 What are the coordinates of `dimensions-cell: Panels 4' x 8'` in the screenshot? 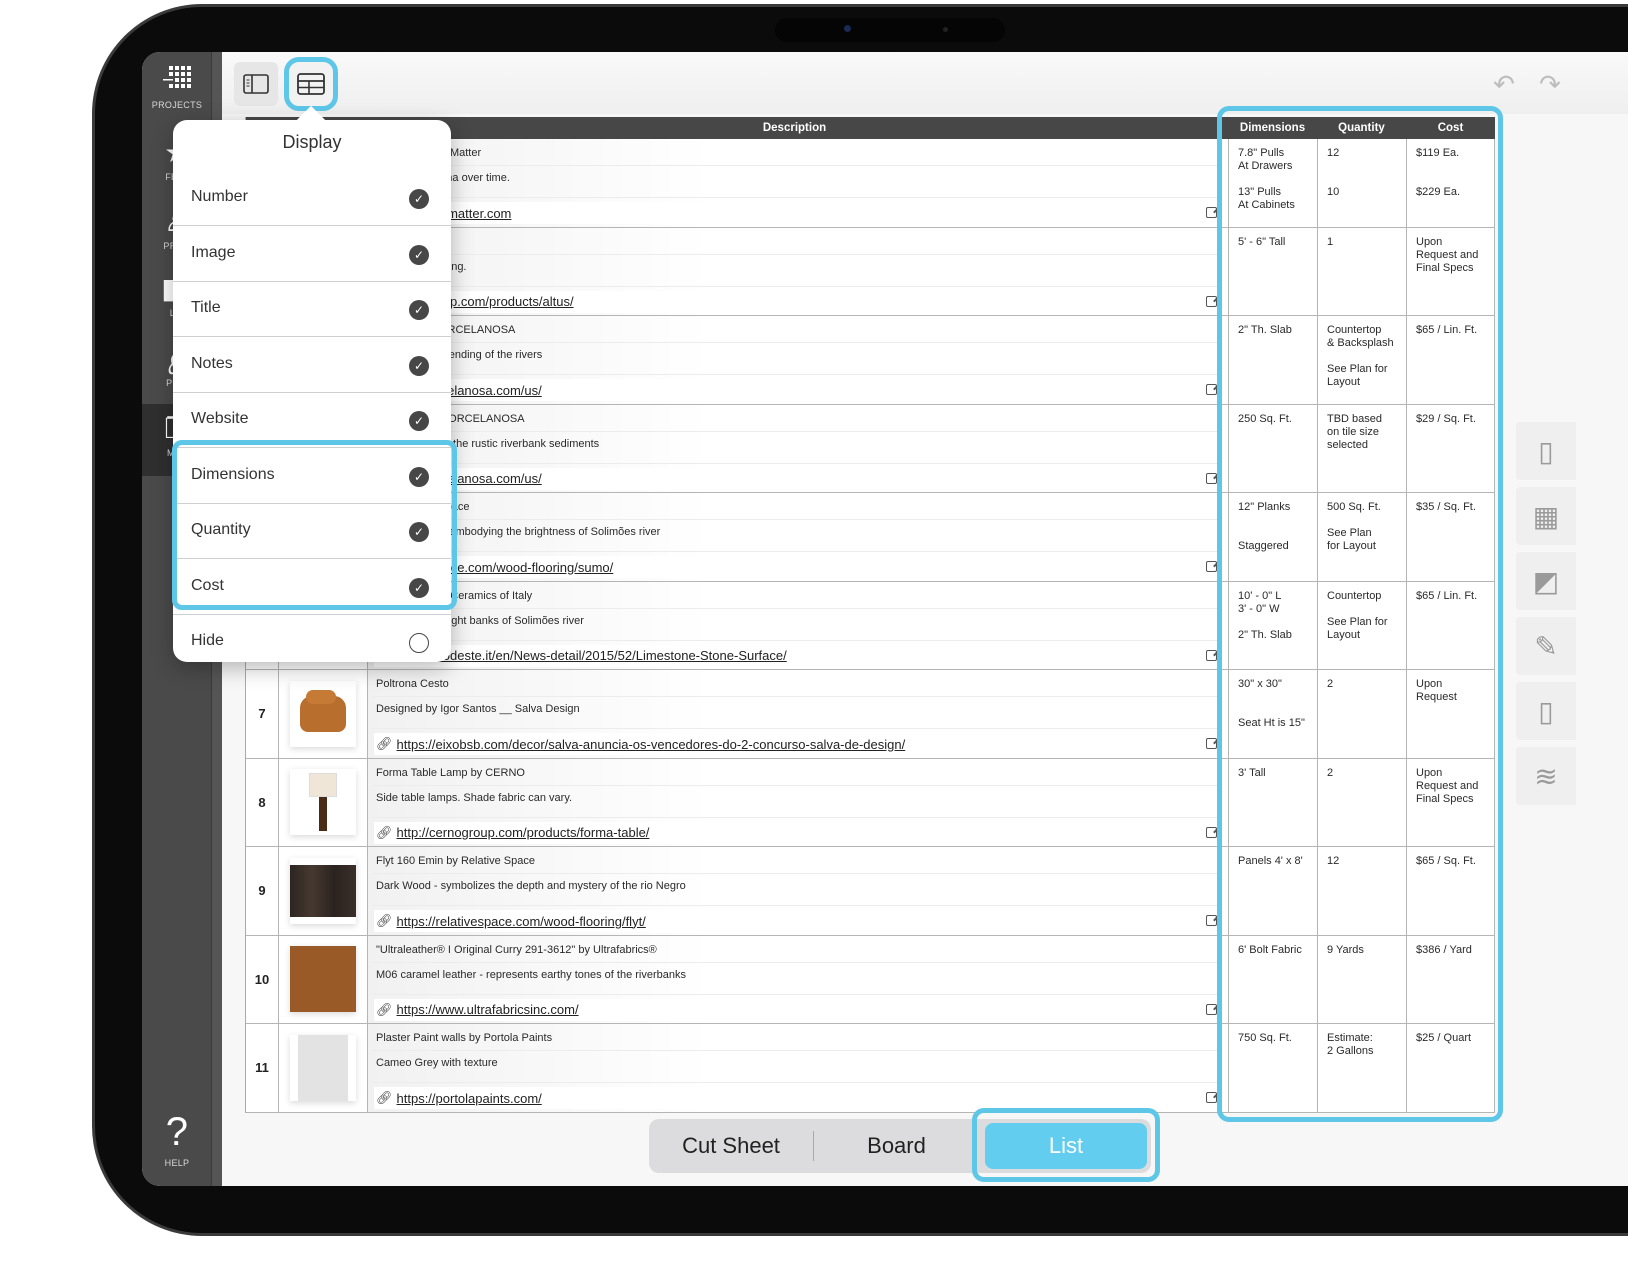 It's located at (1272, 891).